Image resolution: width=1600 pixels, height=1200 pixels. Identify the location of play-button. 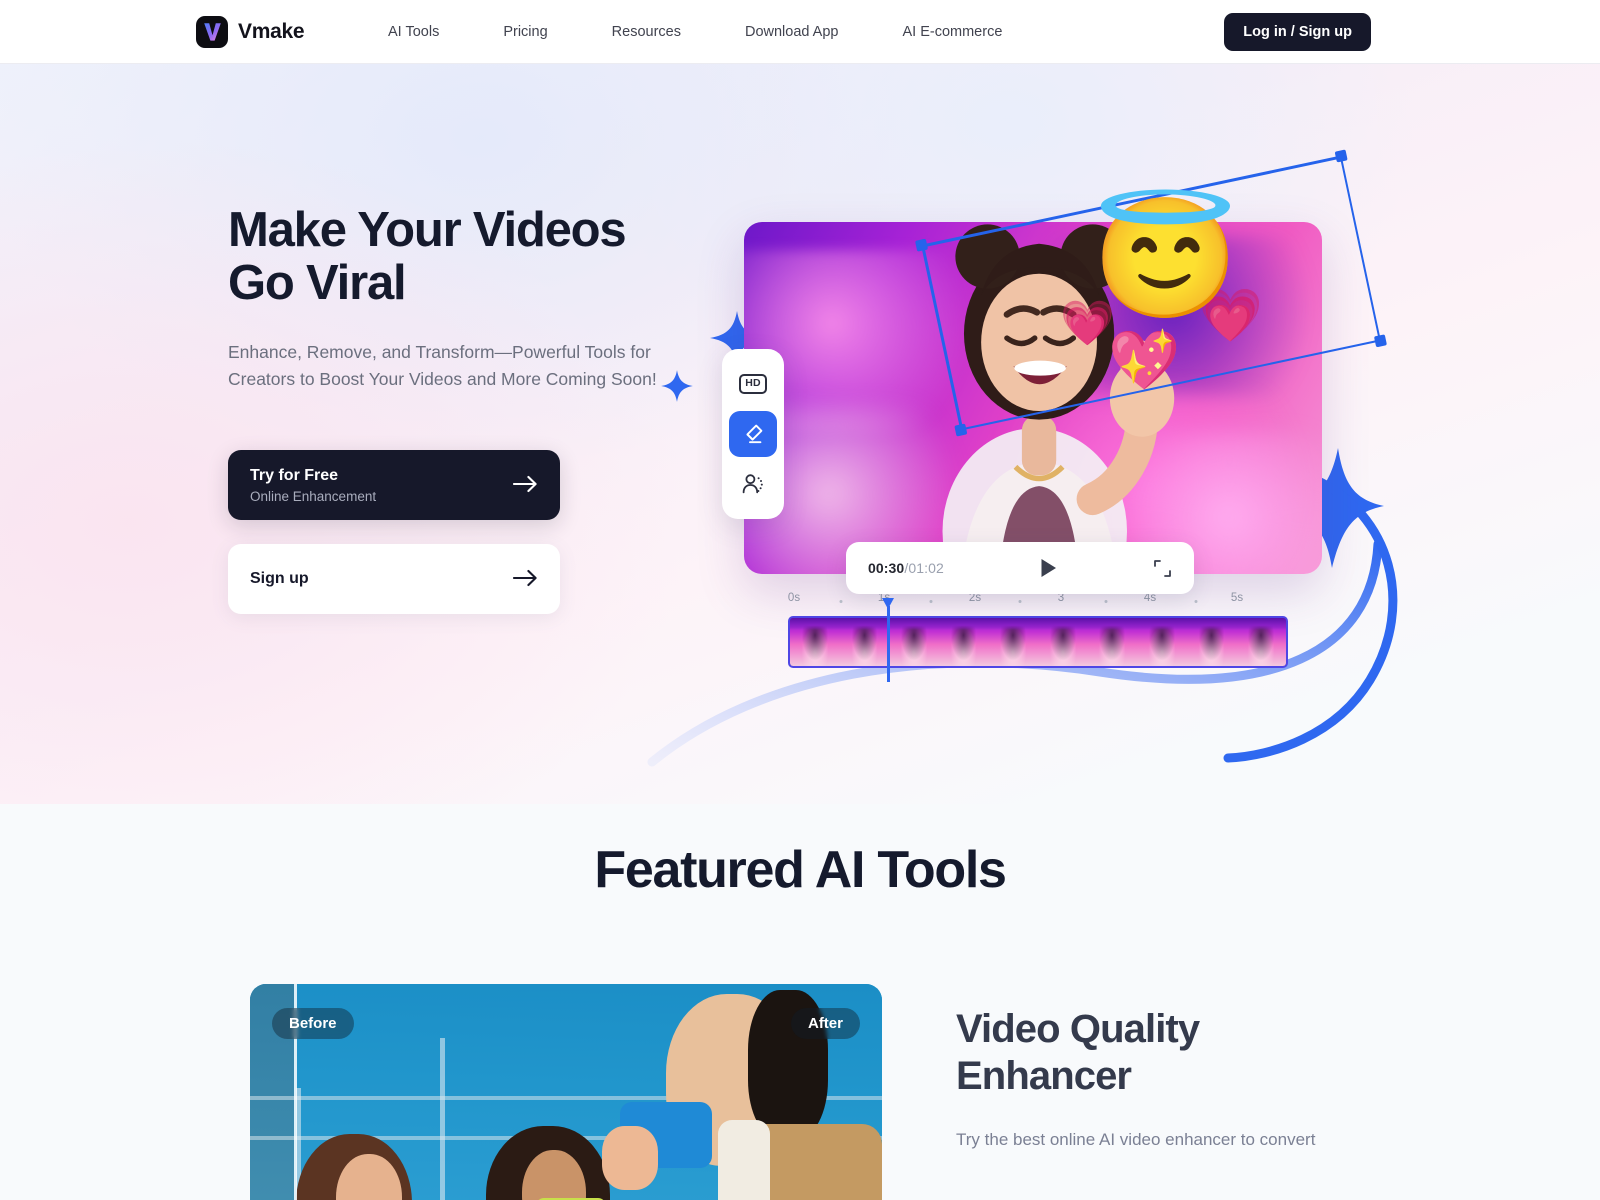
(1048, 568).